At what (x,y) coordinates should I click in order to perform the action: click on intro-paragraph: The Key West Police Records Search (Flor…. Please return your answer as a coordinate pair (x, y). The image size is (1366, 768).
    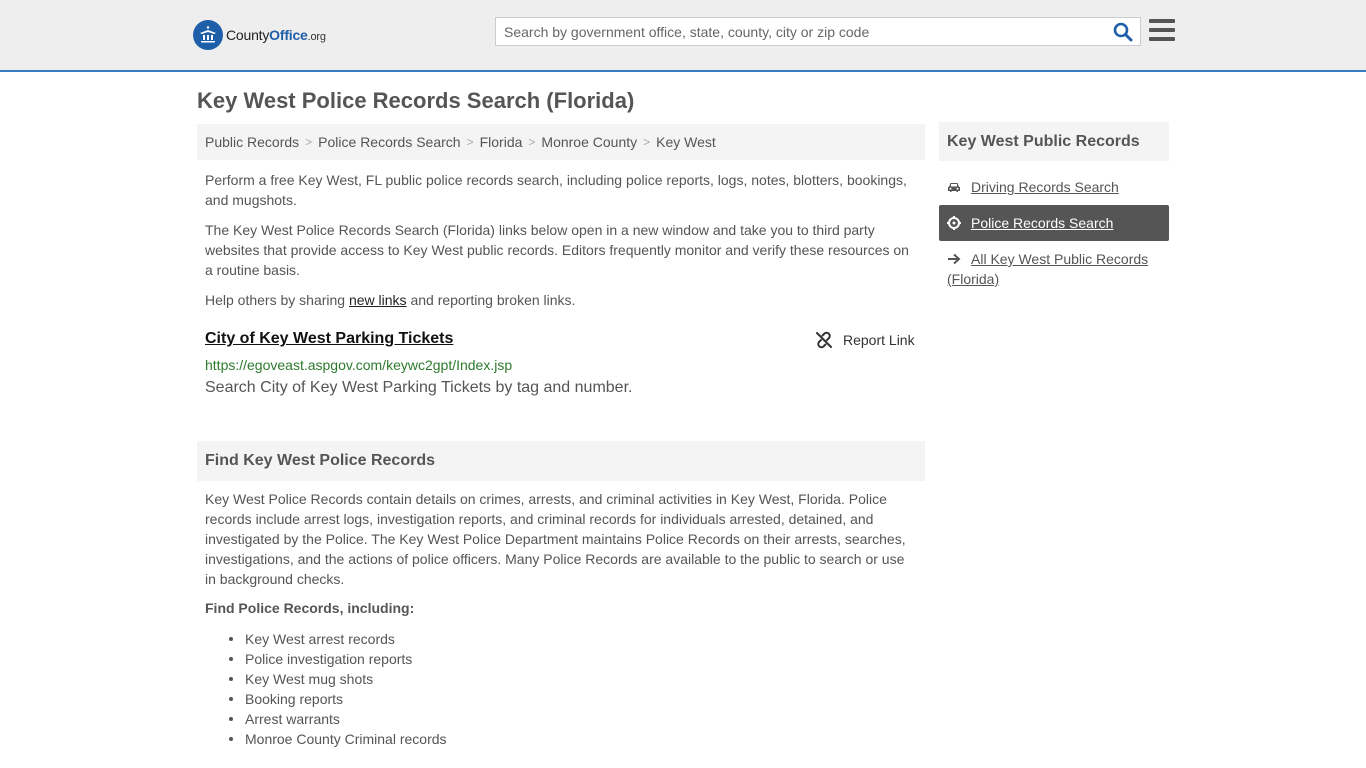
    Looking at the image, I should click on (557, 250).